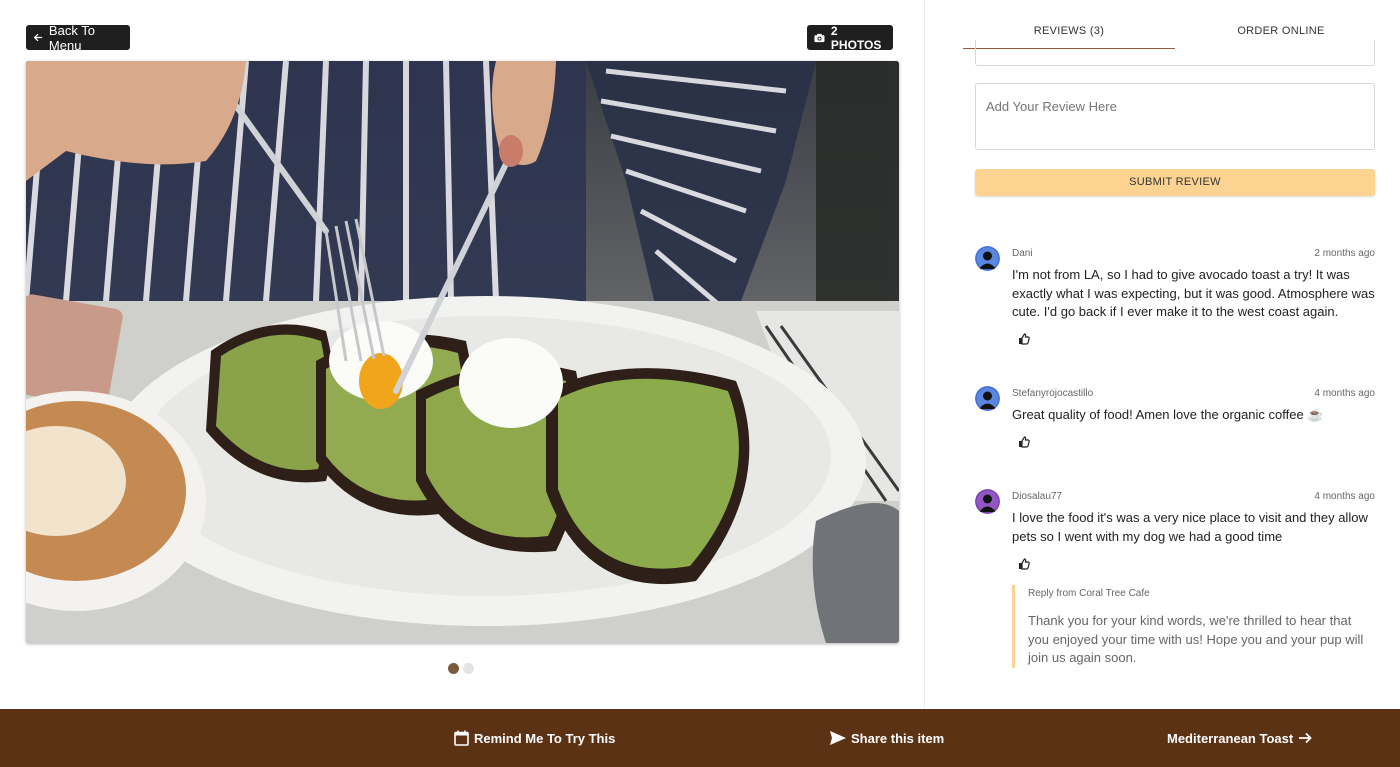 This screenshot has width=1400, height=767. What do you see at coordinates (38, 37) in the screenshot?
I see `arrow-left-icon` at bounding box center [38, 37].